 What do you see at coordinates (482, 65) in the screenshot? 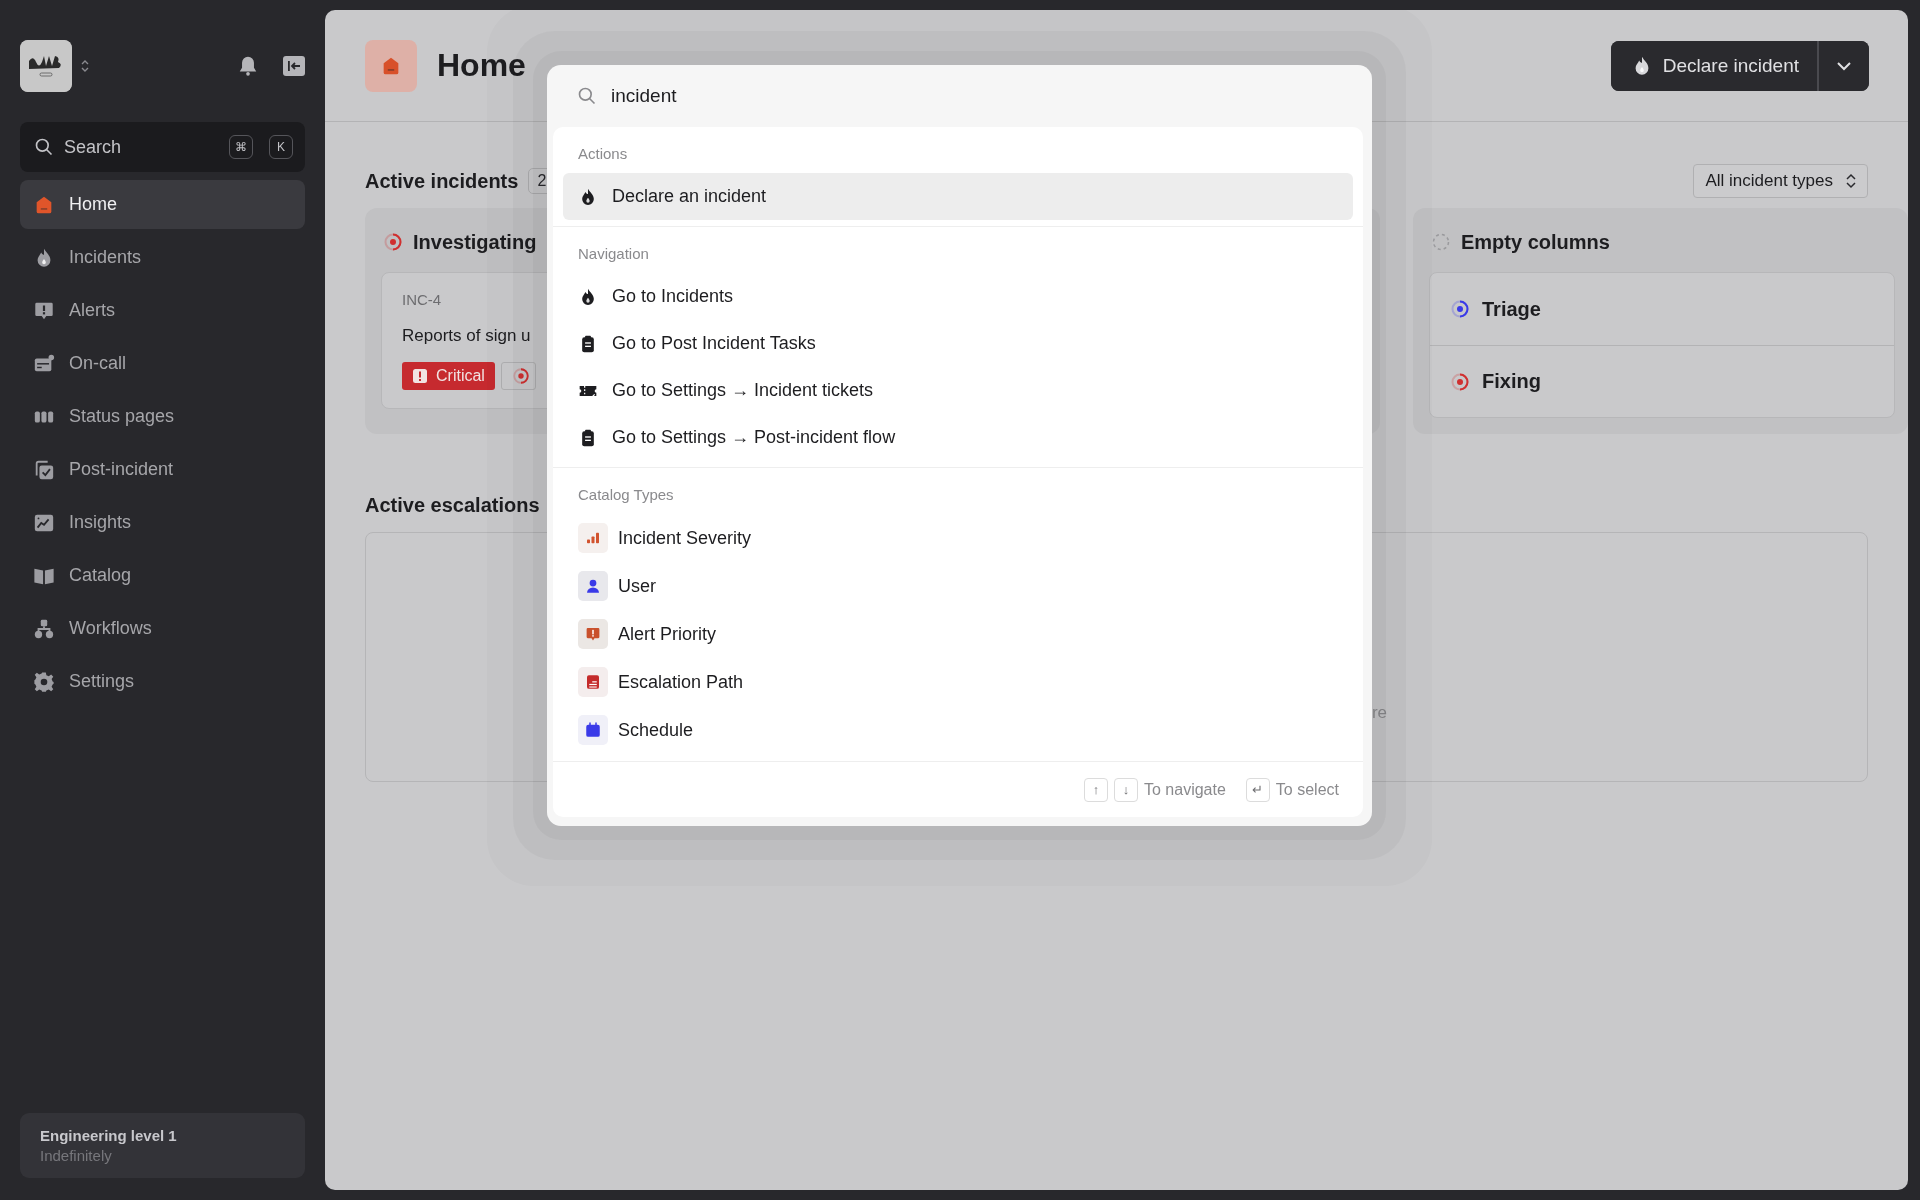
I see `page-title: Home` at bounding box center [482, 65].